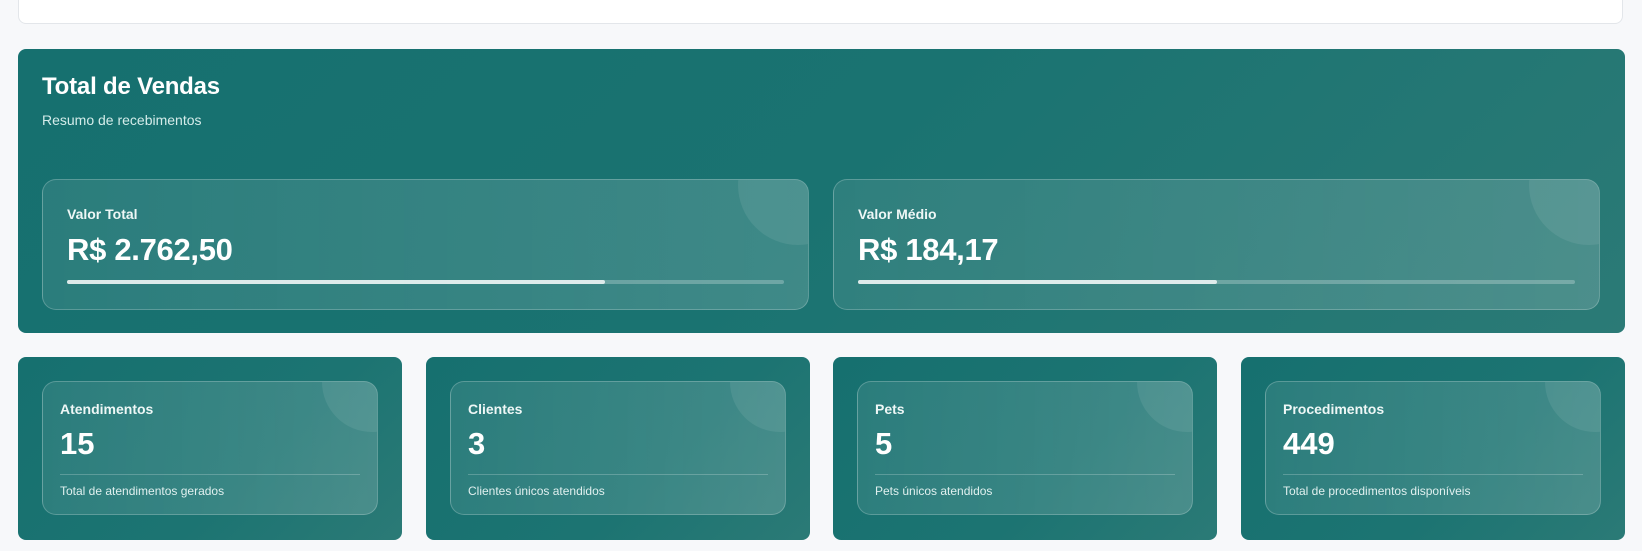  Describe the element at coordinates (1377, 491) in the screenshot. I see `stat-description: Total de procedimentos disponíveis` at that location.